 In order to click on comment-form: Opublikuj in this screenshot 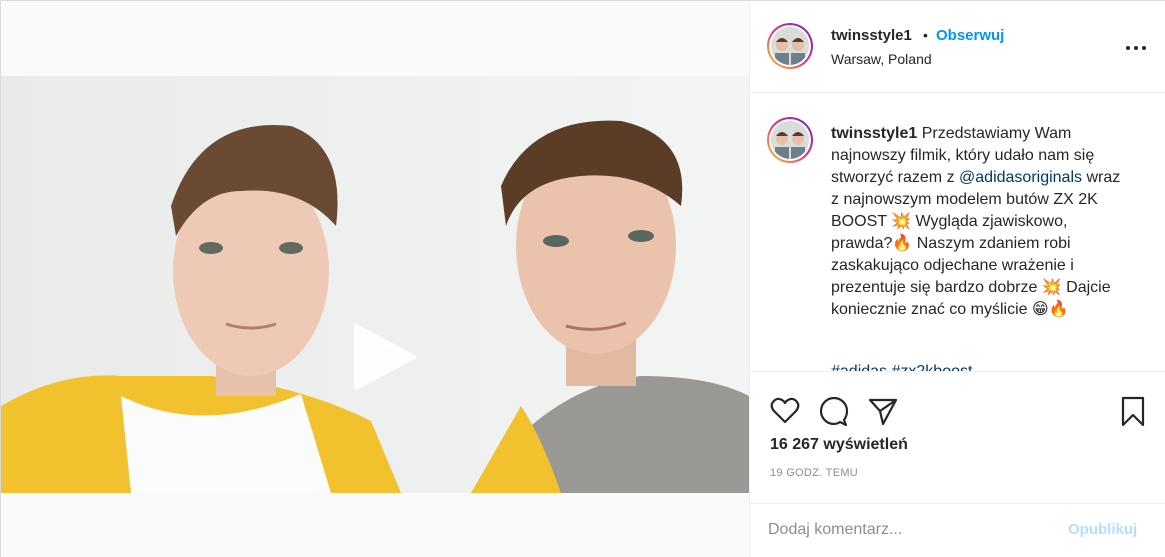, I will do `click(957, 530)`.